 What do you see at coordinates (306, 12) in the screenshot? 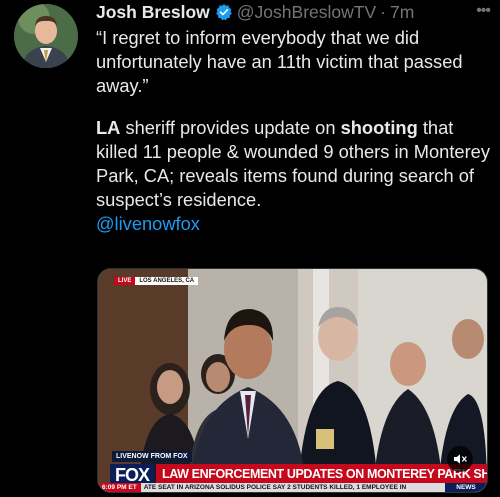
I see `author-handle: @JoshBreslowTV` at bounding box center [306, 12].